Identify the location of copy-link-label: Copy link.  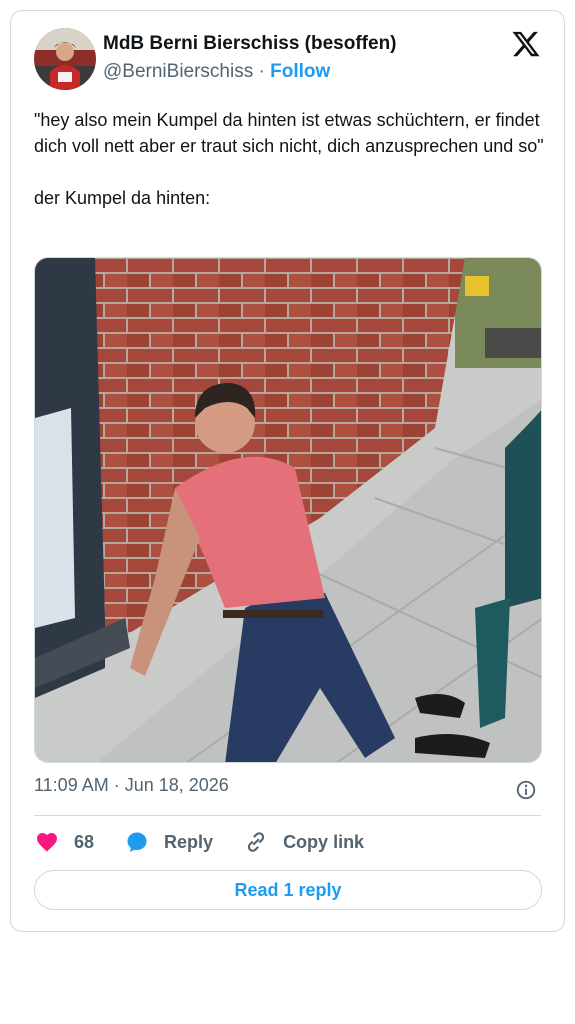
(324, 841).